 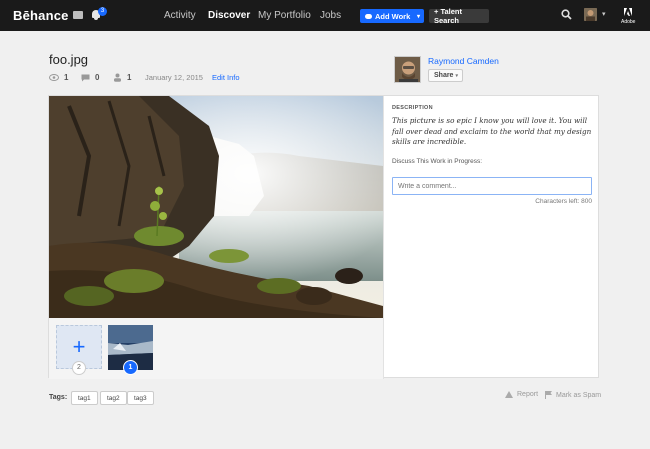 I want to click on behance-logo: Bēhance, so click(x=41, y=15).